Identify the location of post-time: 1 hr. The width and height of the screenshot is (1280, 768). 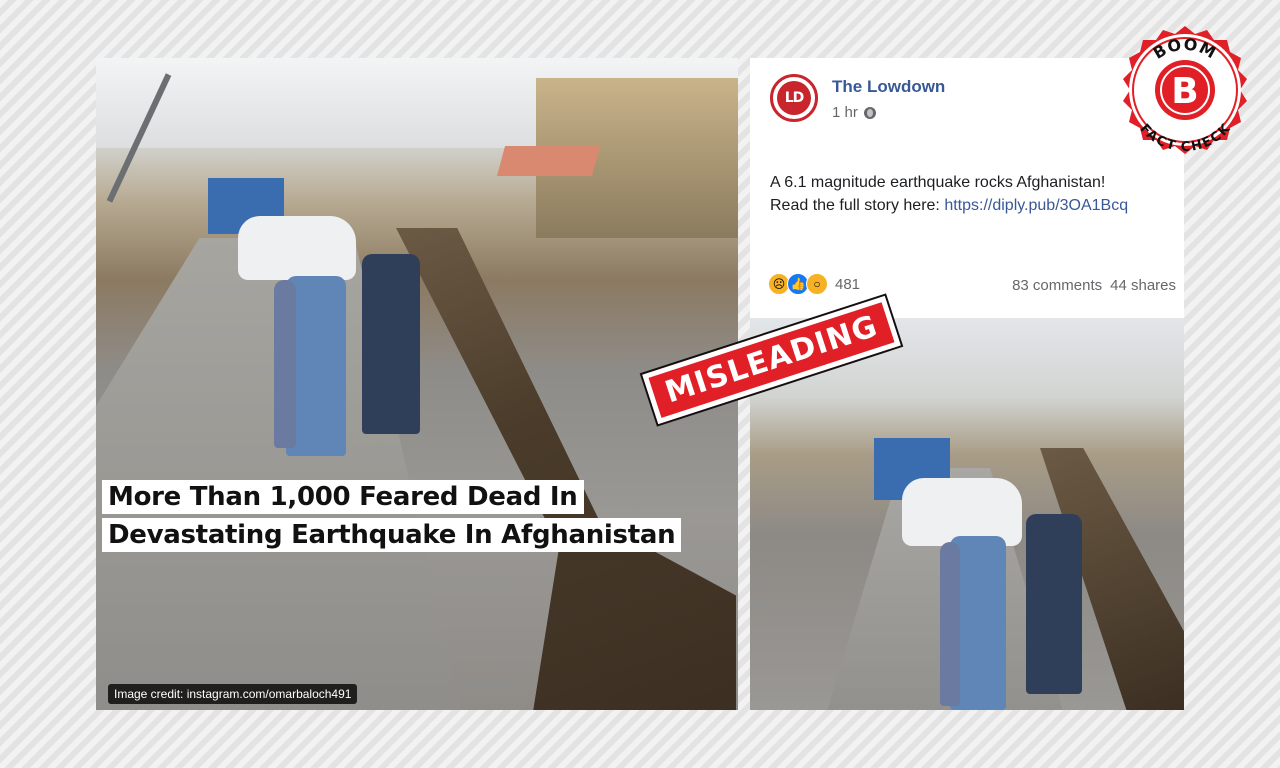
(854, 112).